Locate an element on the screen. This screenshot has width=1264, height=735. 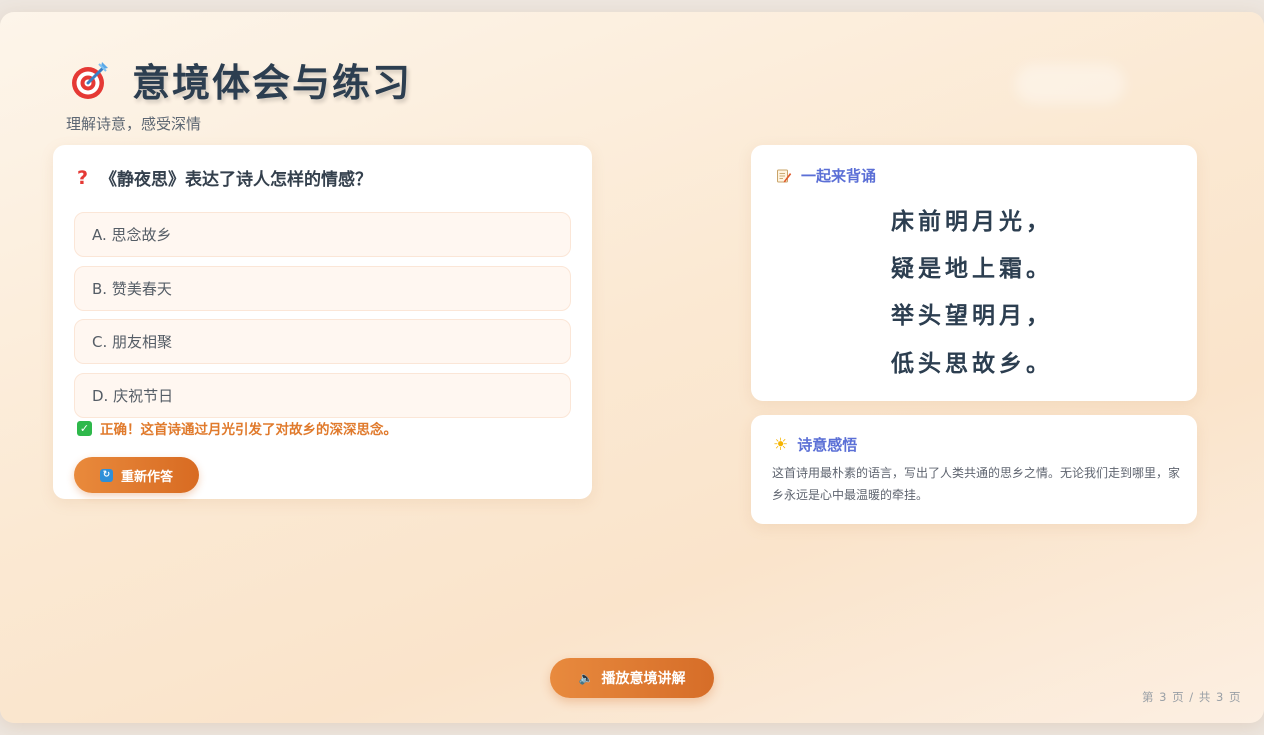
play-explanation-button: 🔈 播放意境讲解 is located at coordinates (632, 678).